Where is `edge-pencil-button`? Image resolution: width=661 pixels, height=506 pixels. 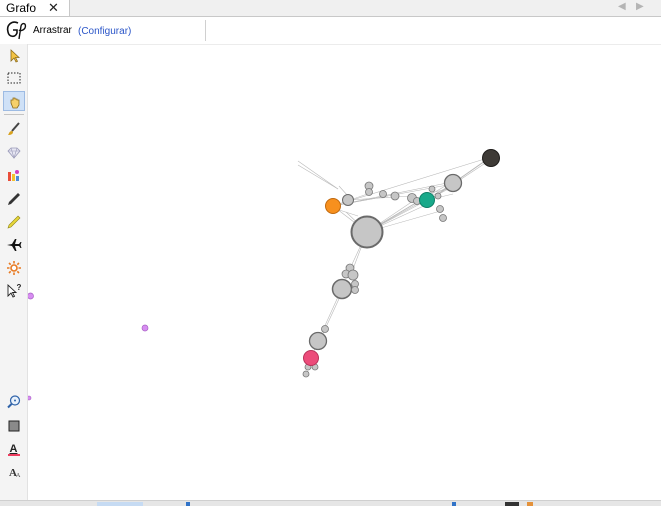
edge-pencil-button is located at coordinates (14, 222).